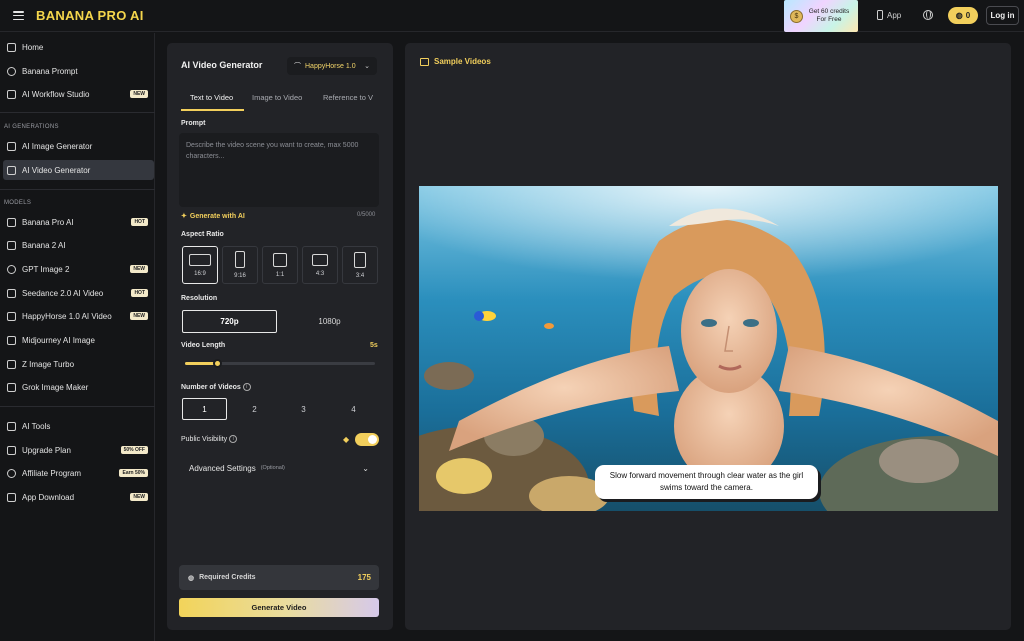 This screenshot has width=1024, height=641. What do you see at coordinates (191, 578) in the screenshot?
I see `coins-icon: ◍` at bounding box center [191, 578].